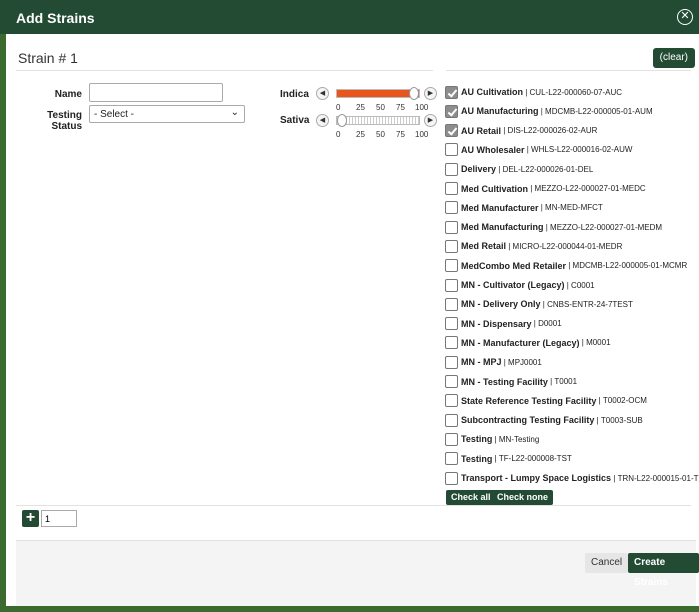 The height and width of the screenshot is (612, 699). What do you see at coordinates (430, 93) in the screenshot?
I see `indica-increase-icon: ▶` at bounding box center [430, 93].